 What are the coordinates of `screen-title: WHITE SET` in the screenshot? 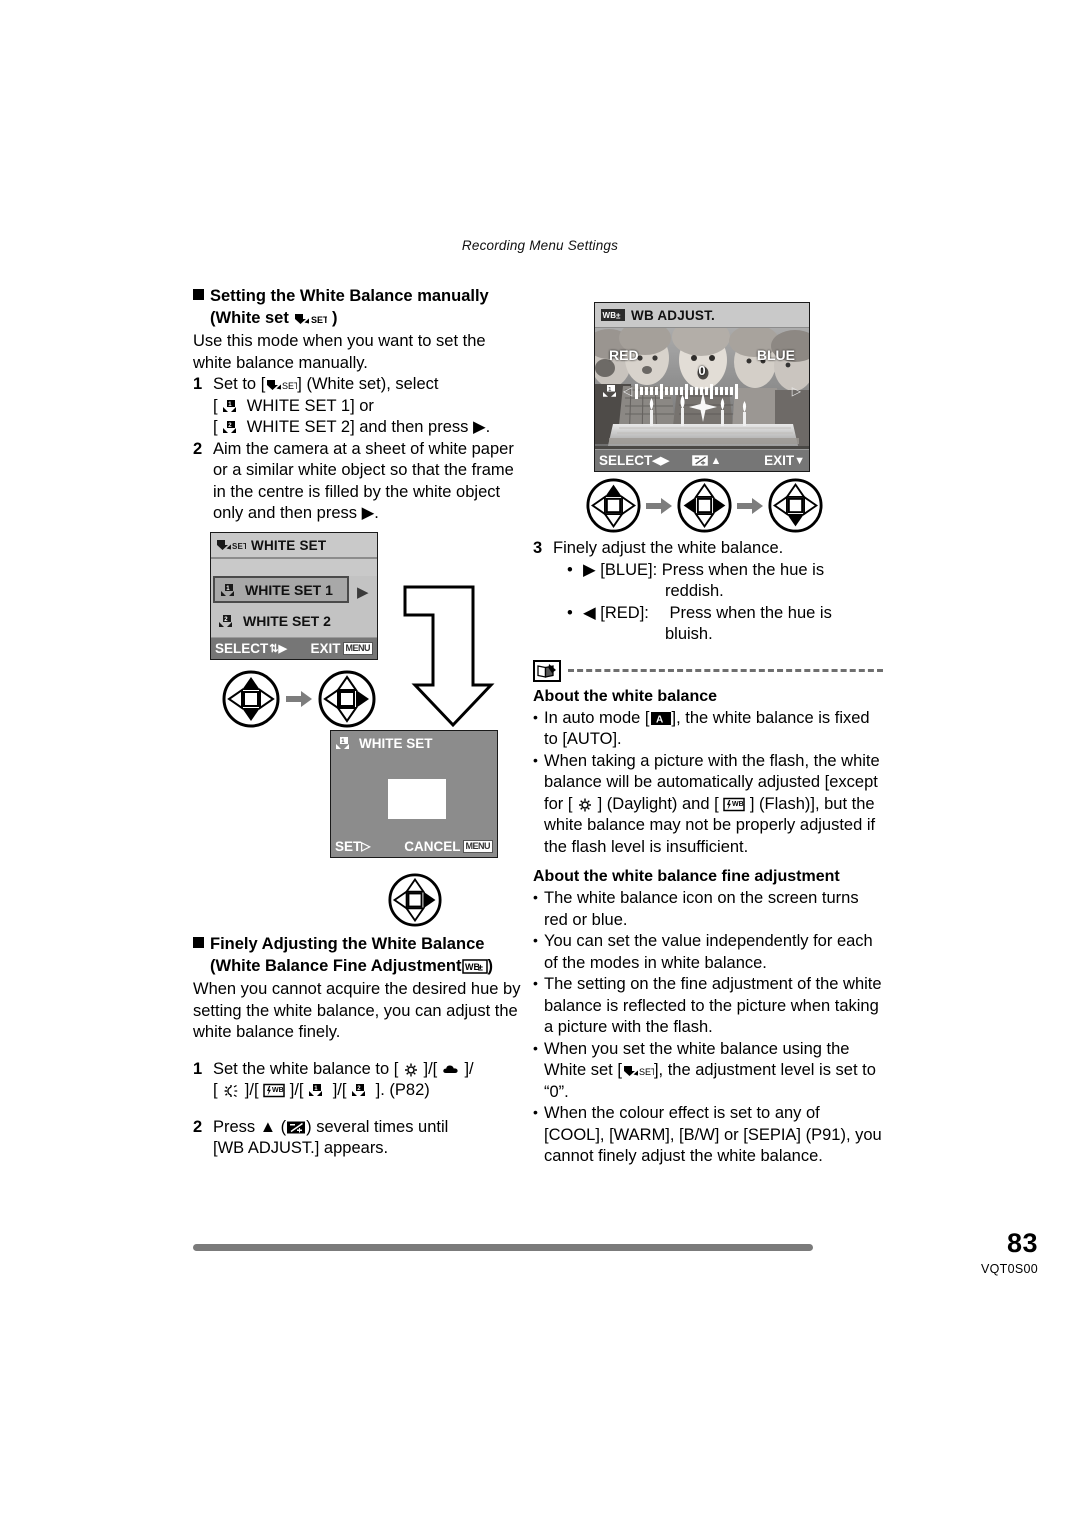 It's located at (289, 545).